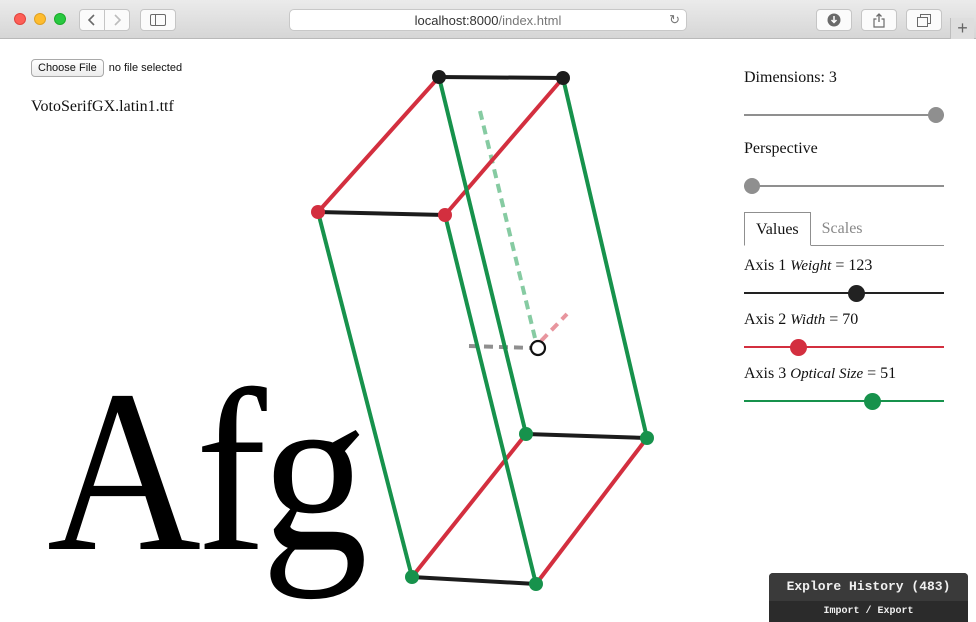 The width and height of the screenshot is (976, 622). I want to click on axis-value: = 70, so click(844, 319).